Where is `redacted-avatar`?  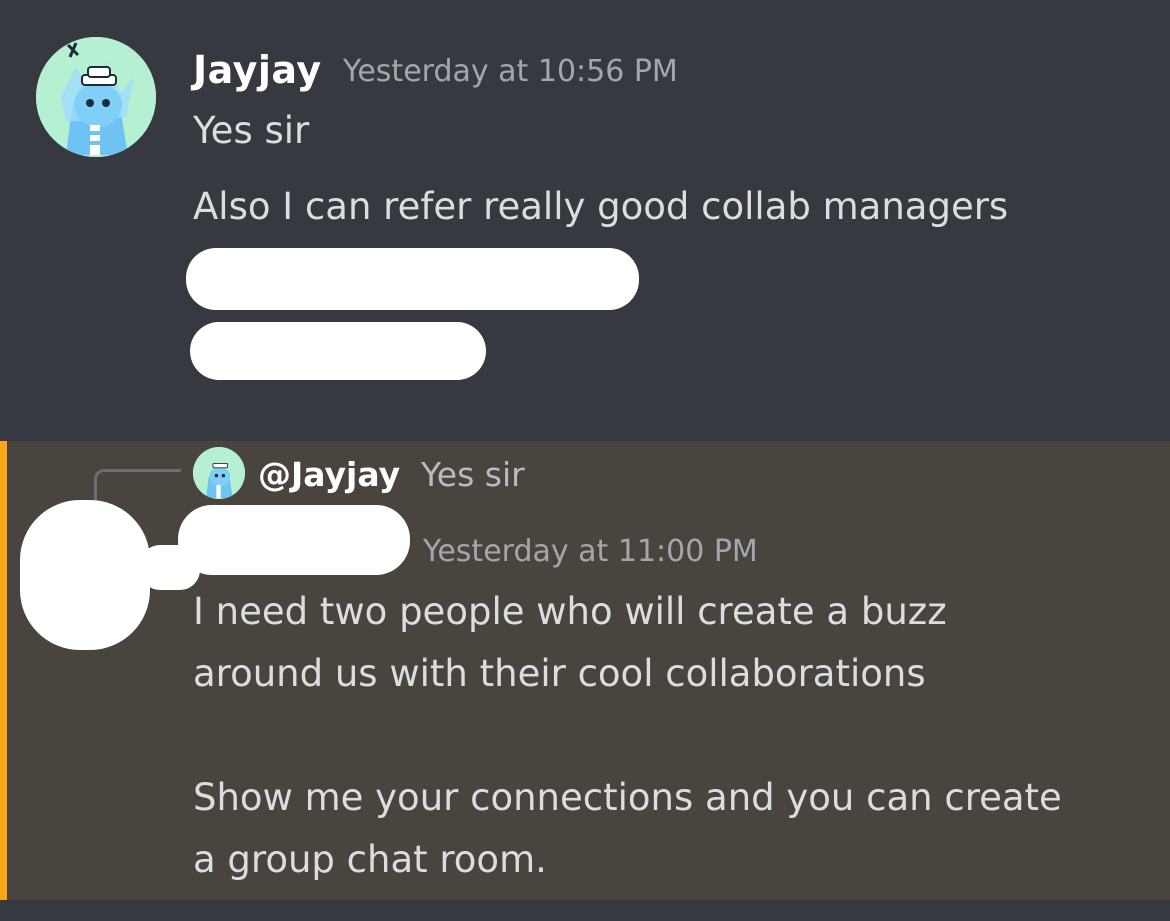
redacted-avatar is located at coordinates (85, 575).